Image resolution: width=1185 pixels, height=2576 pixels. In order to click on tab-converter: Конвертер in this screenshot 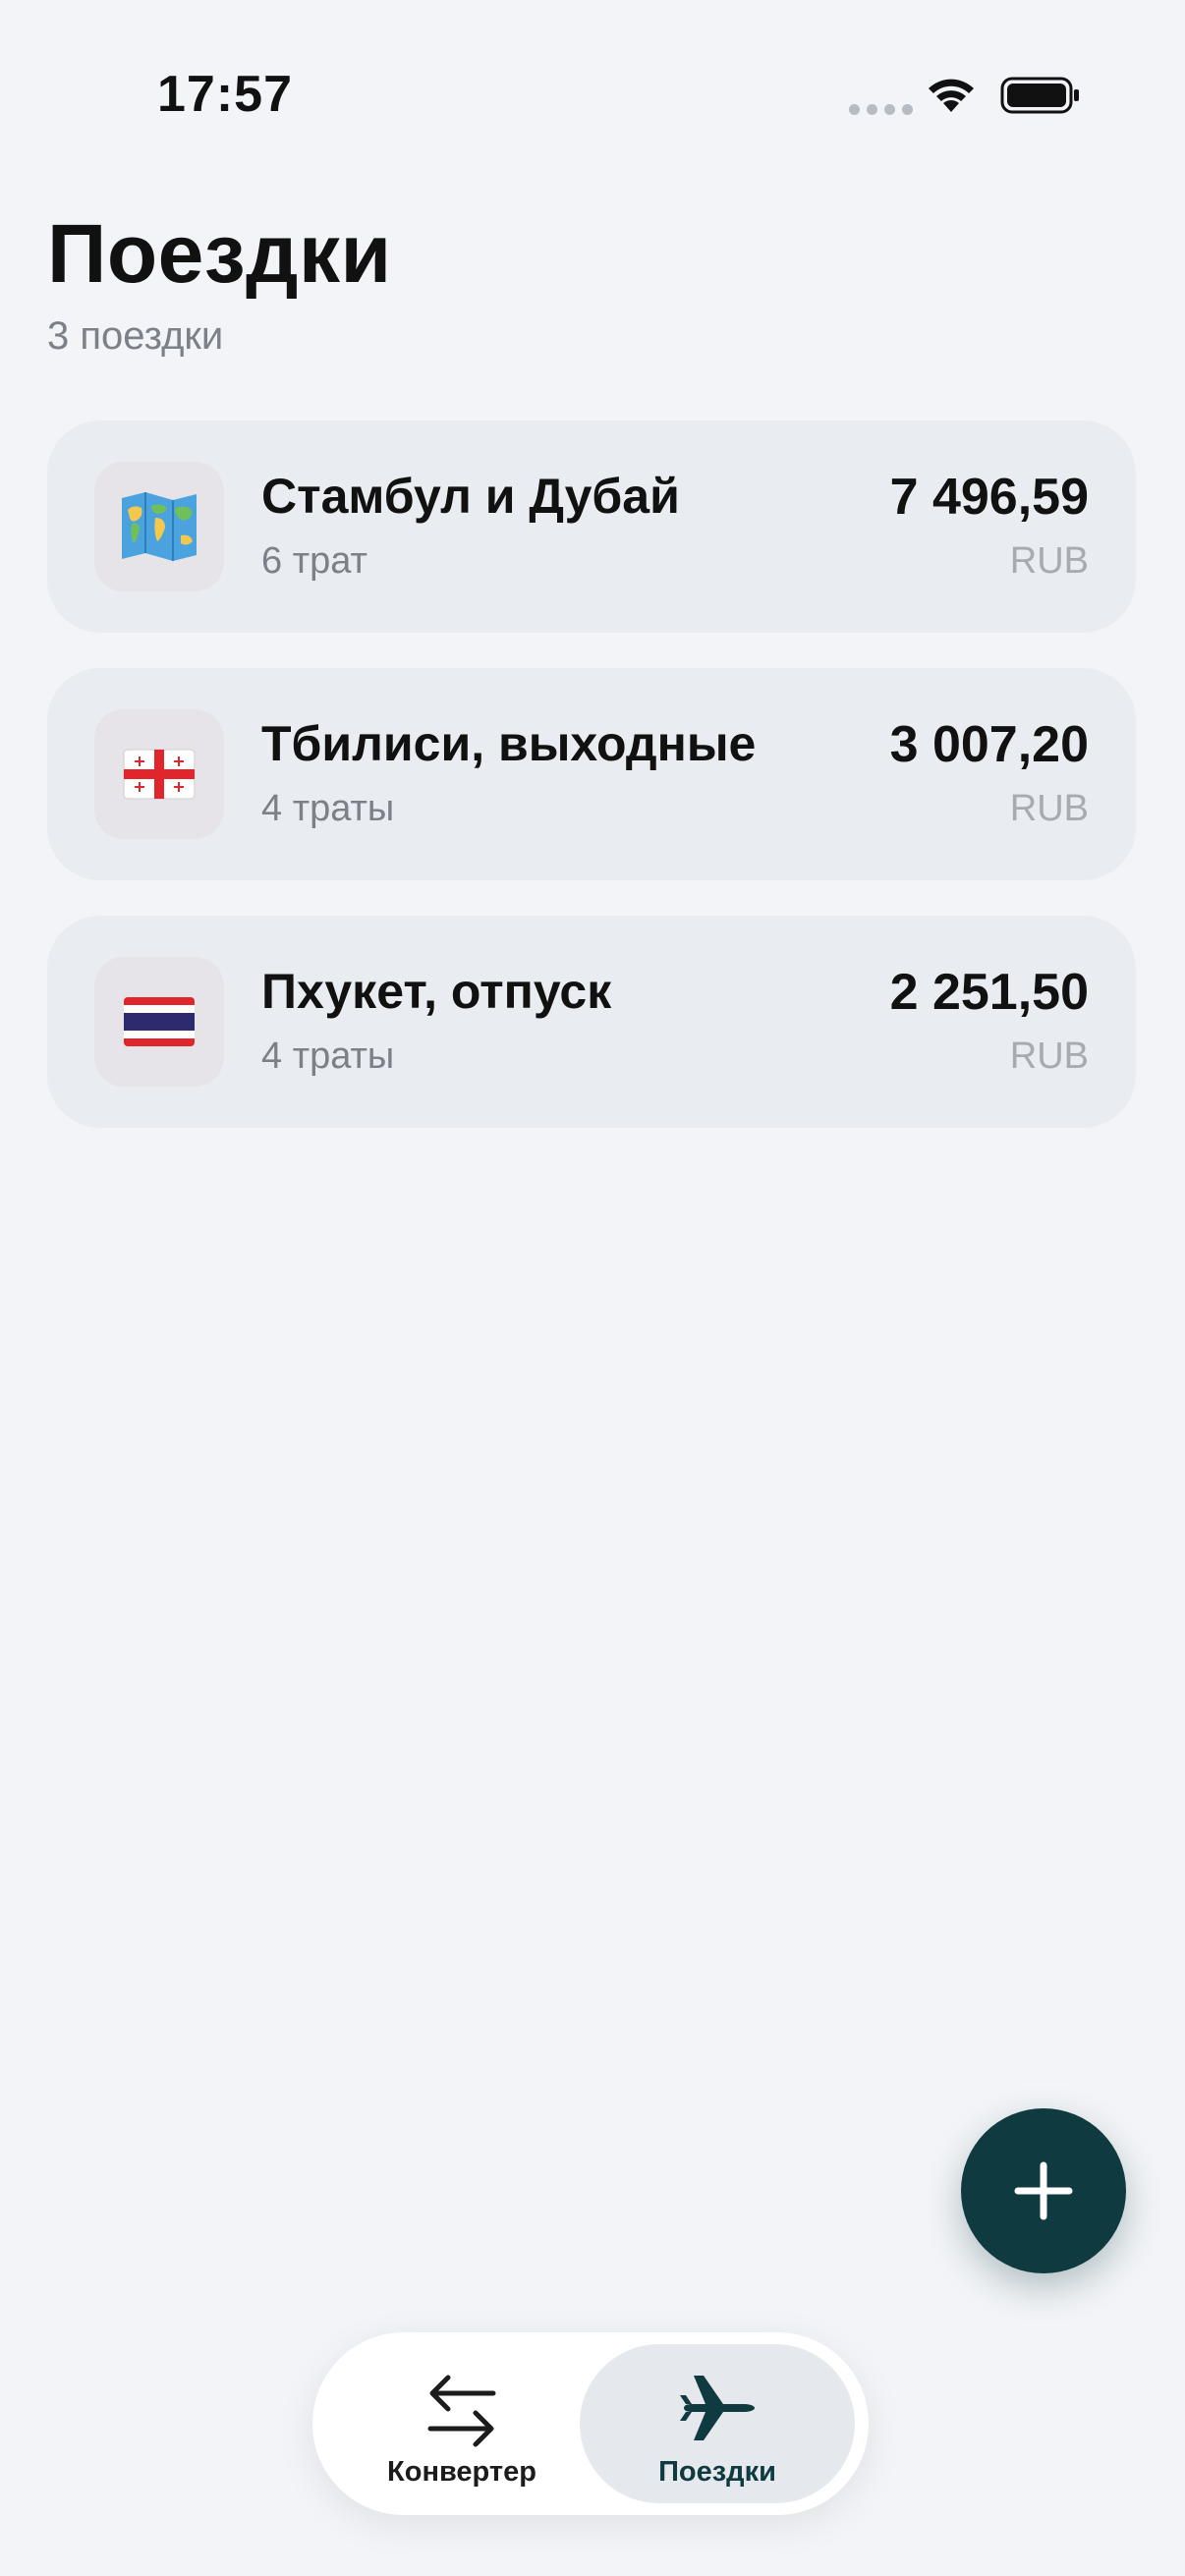, I will do `click(462, 2423)`.